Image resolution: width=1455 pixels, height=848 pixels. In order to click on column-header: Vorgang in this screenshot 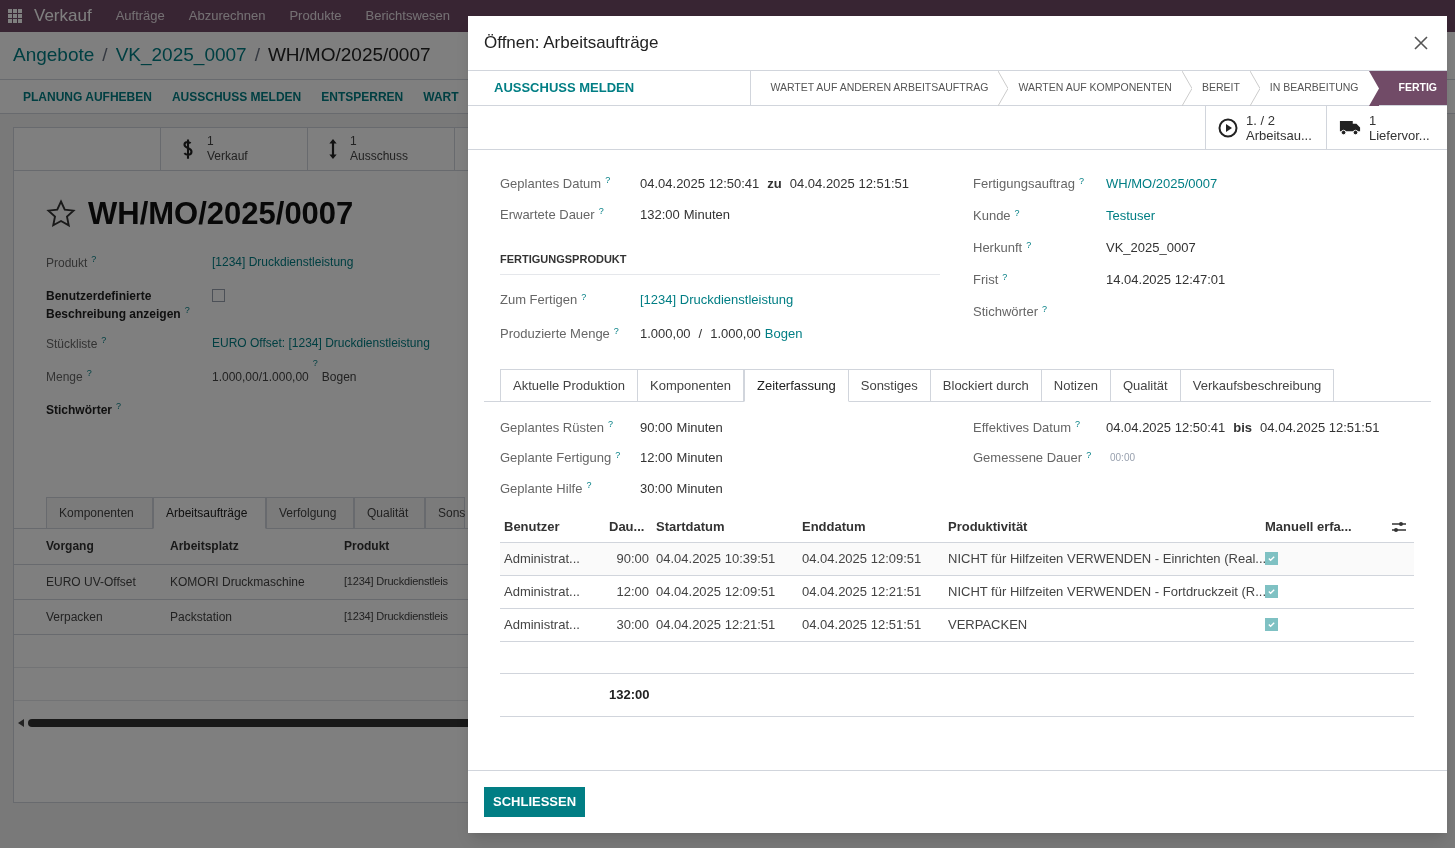, I will do `click(108, 546)`.